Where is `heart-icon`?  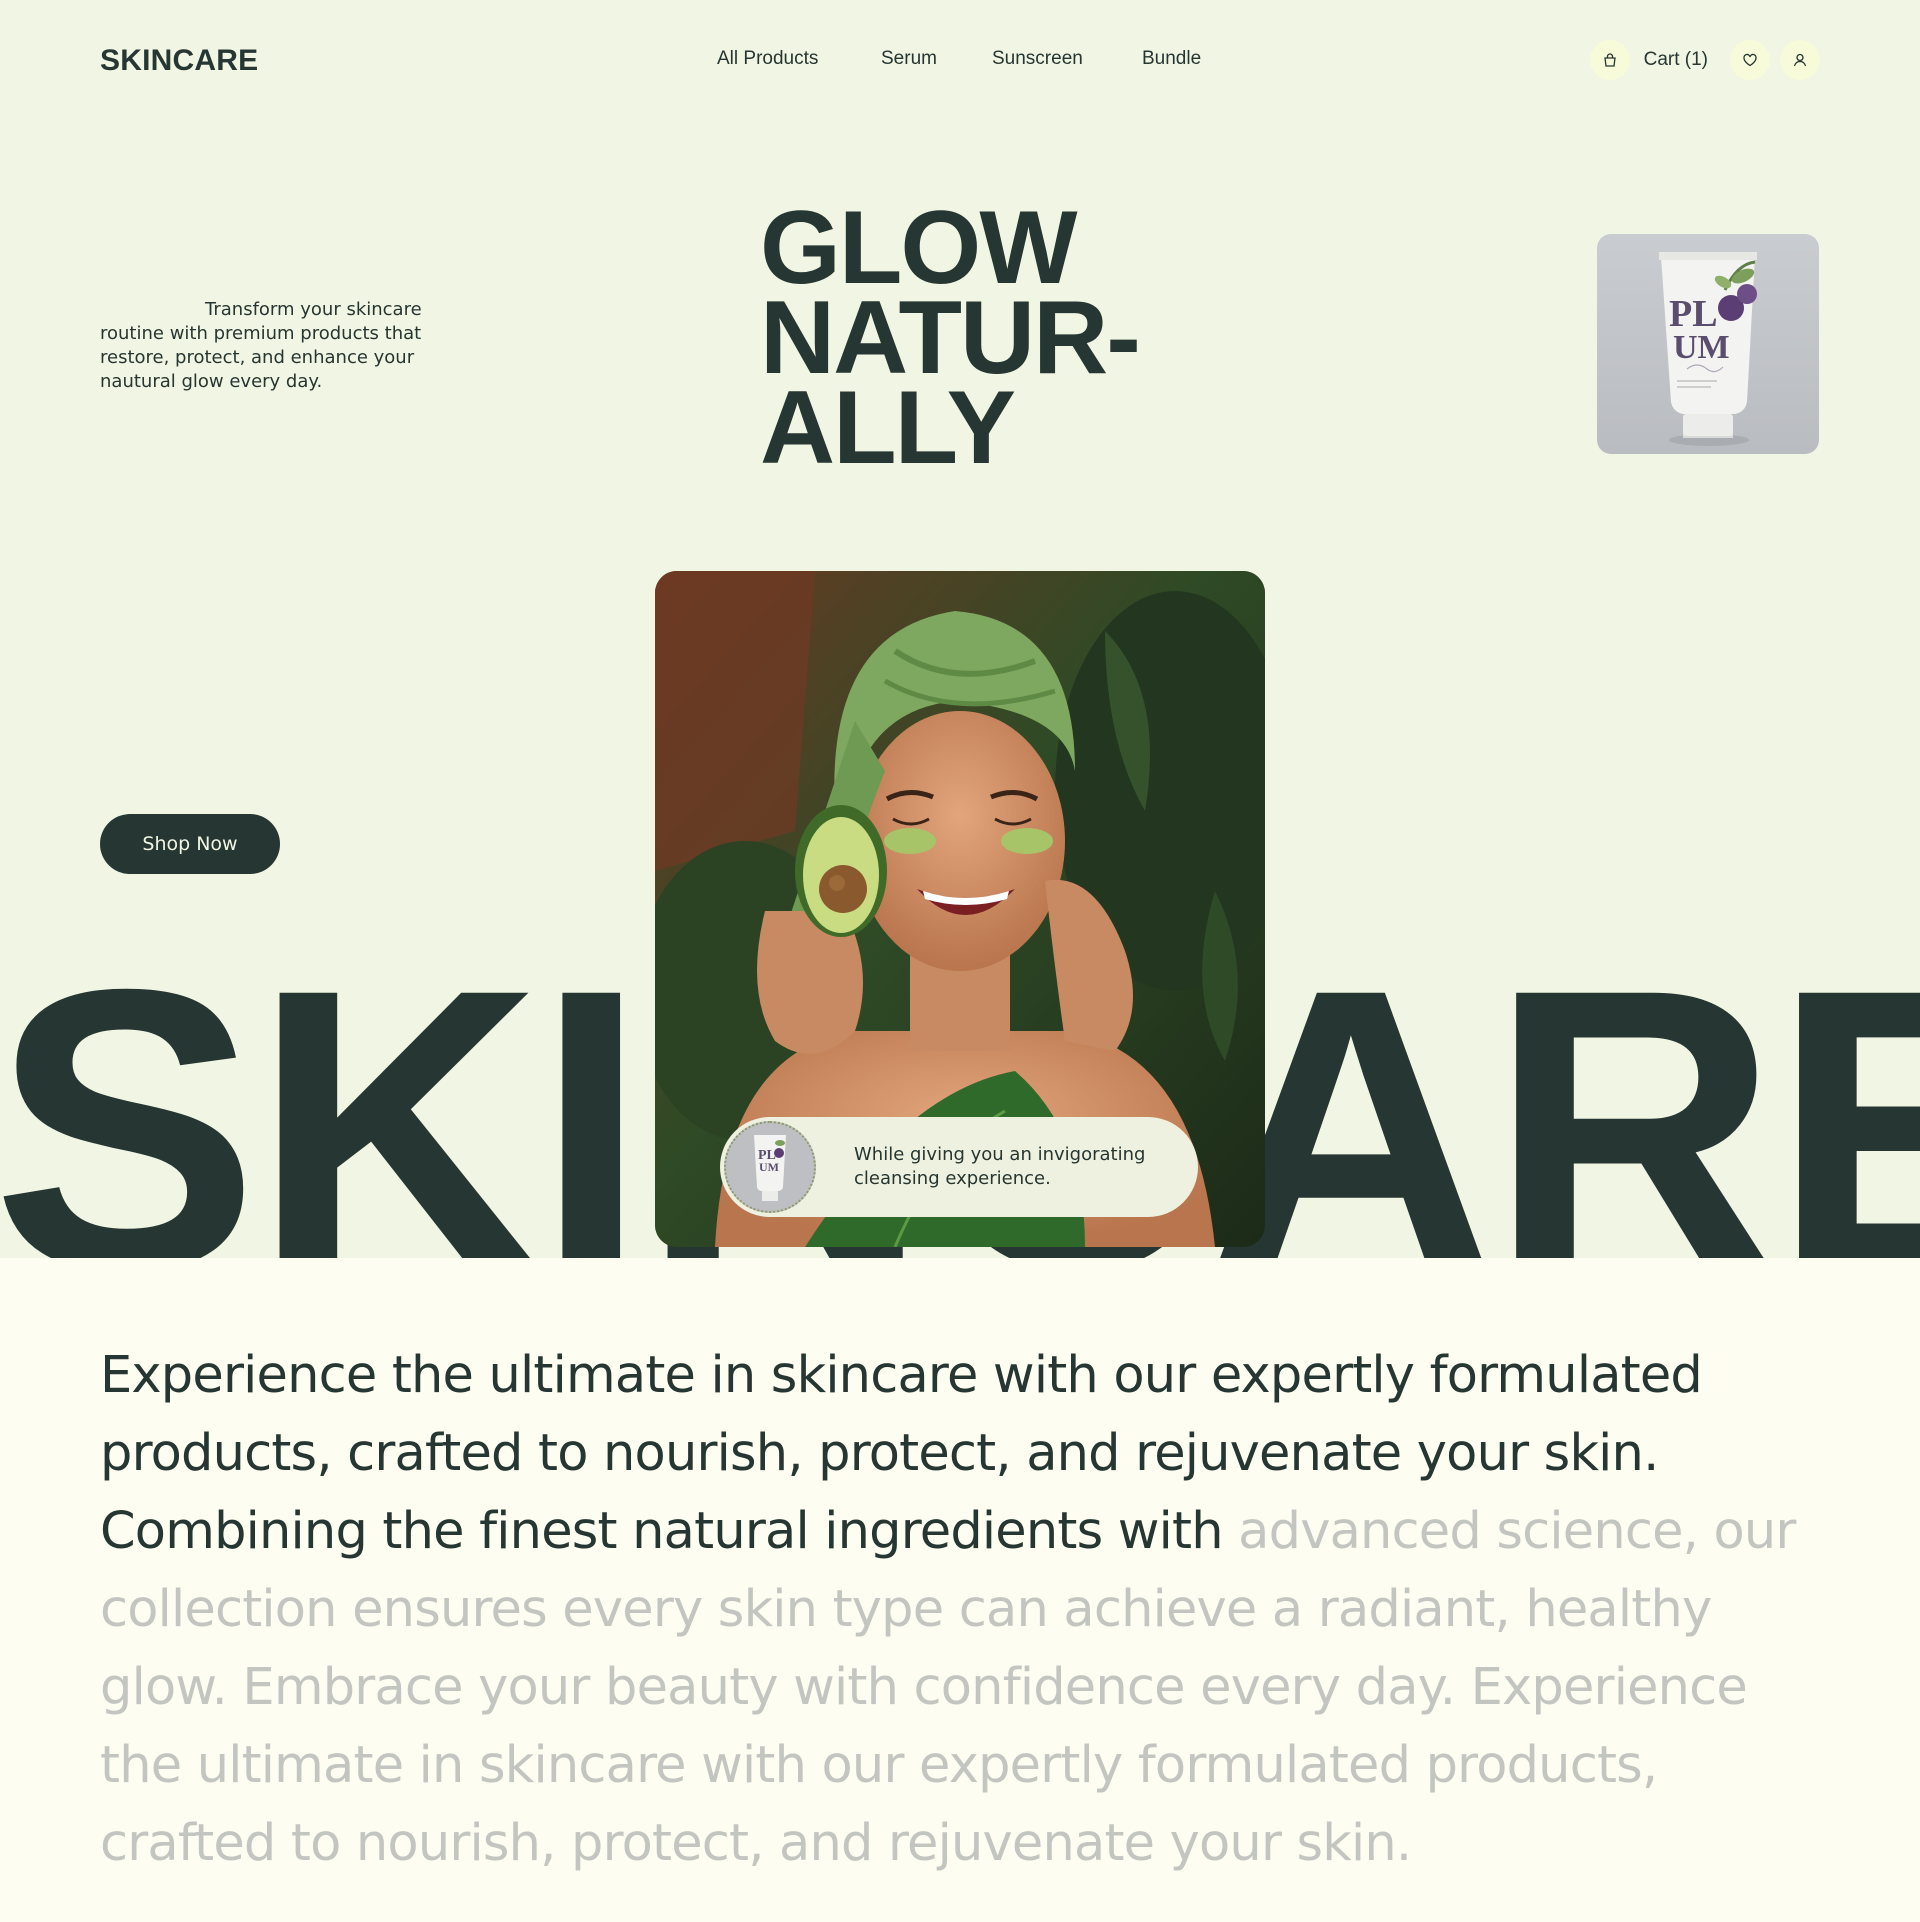 heart-icon is located at coordinates (1750, 60).